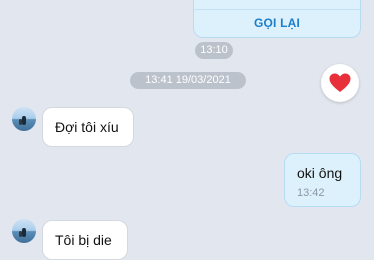  I want to click on message-text: Đợi tôi xíu, so click(87, 127).